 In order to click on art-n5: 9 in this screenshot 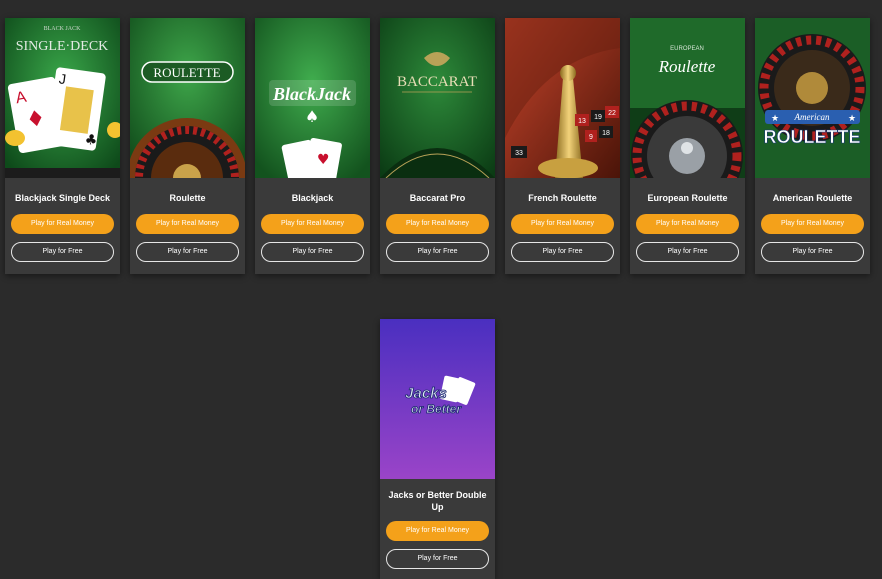, I will do `click(591, 137)`.